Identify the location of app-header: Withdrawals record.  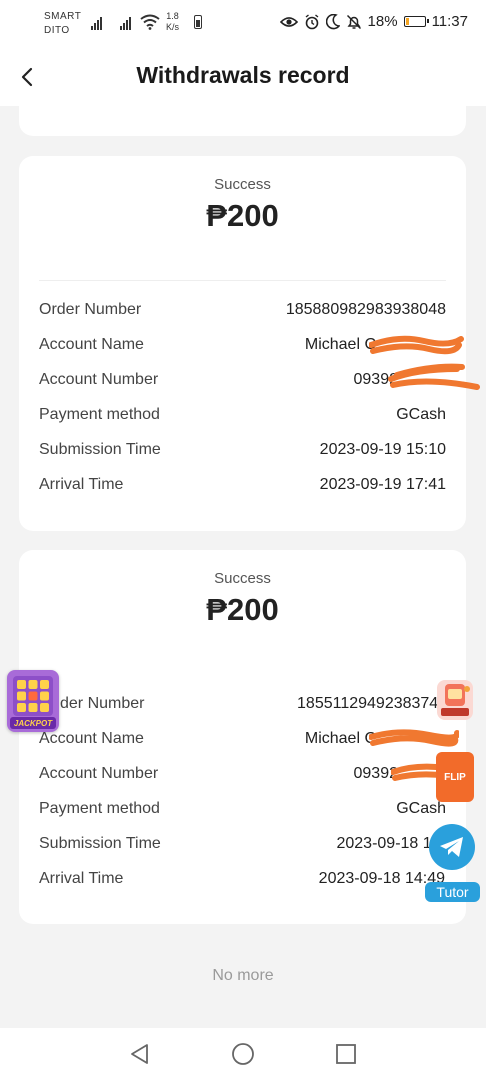
(243, 77).